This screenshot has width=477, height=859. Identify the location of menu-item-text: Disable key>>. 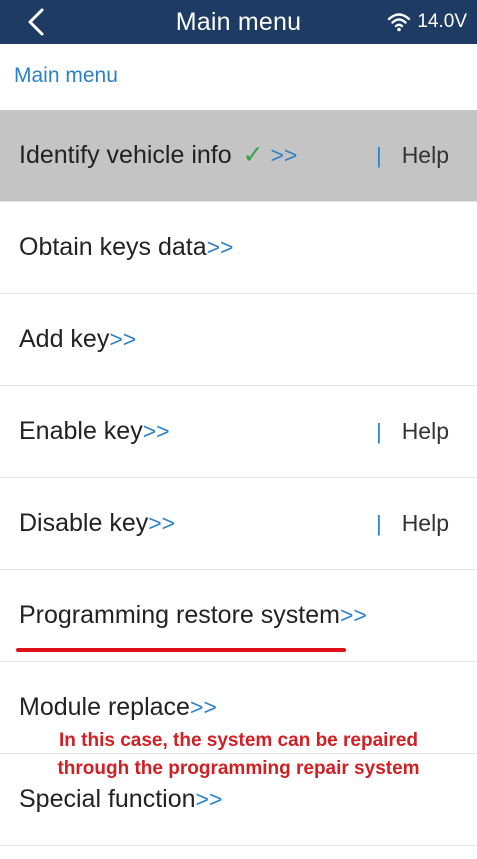
(97, 523).